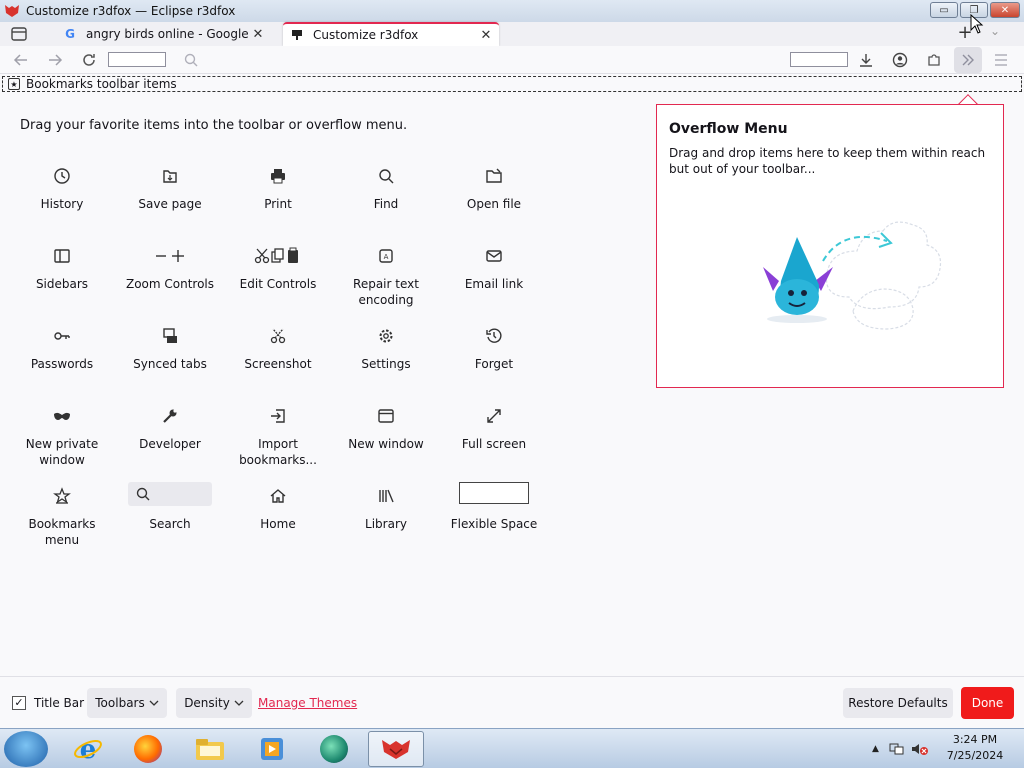  What do you see at coordinates (62, 256) in the screenshot?
I see `sidebar-icon` at bounding box center [62, 256].